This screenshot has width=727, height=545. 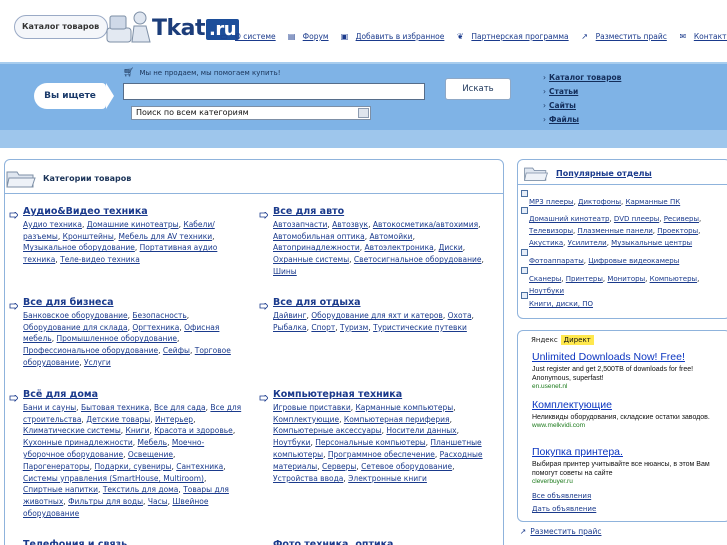 I want to click on subcategory-link: Автоэлектроника, so click(x=399, y=247).